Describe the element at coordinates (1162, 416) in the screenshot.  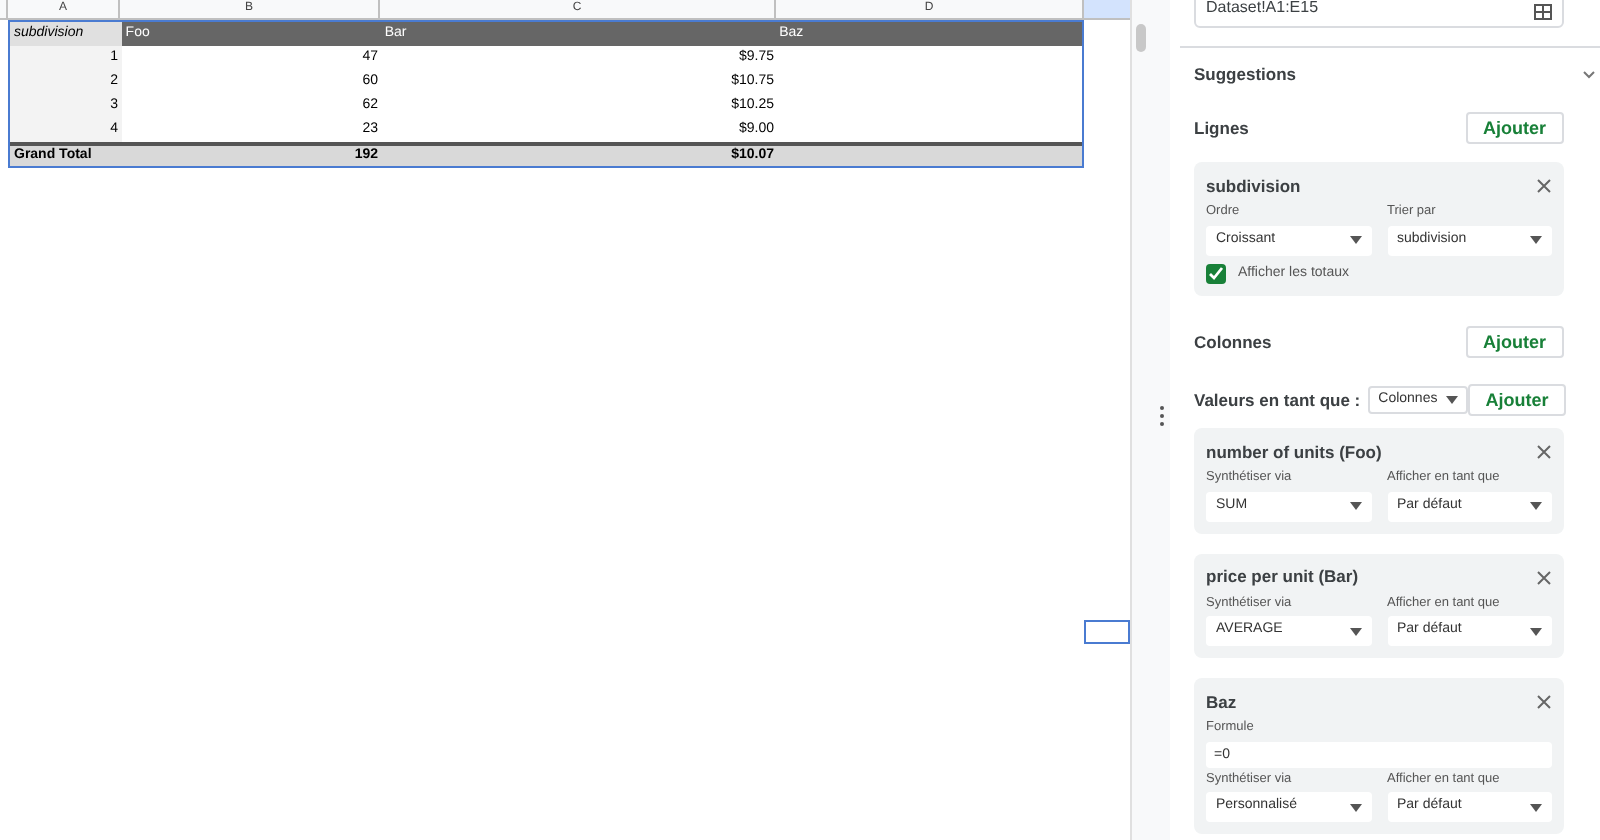
I see `drag-handle-icon` at that location.